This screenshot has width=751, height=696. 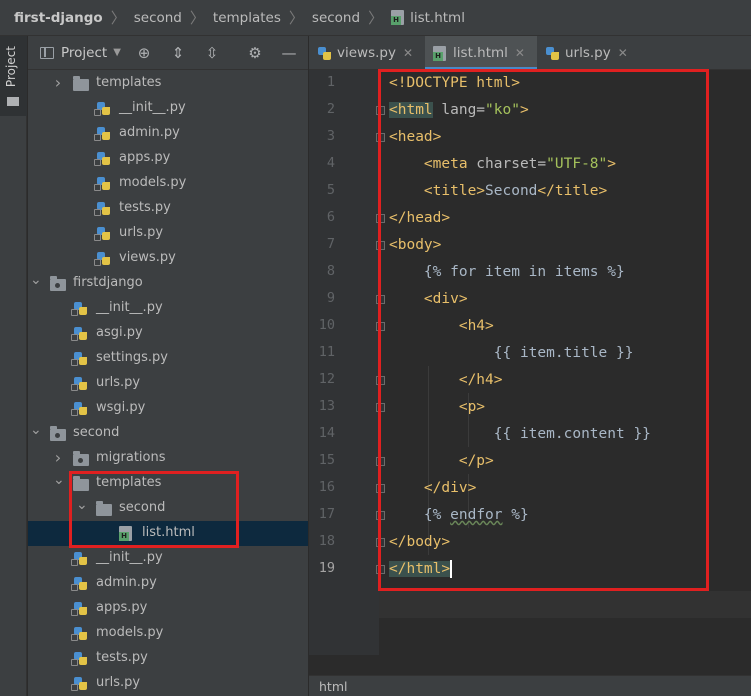 What do you see at coordinates (398, 17) in the screenshot?
I see `html-file-icon: H` at bounding box center [398, 17].